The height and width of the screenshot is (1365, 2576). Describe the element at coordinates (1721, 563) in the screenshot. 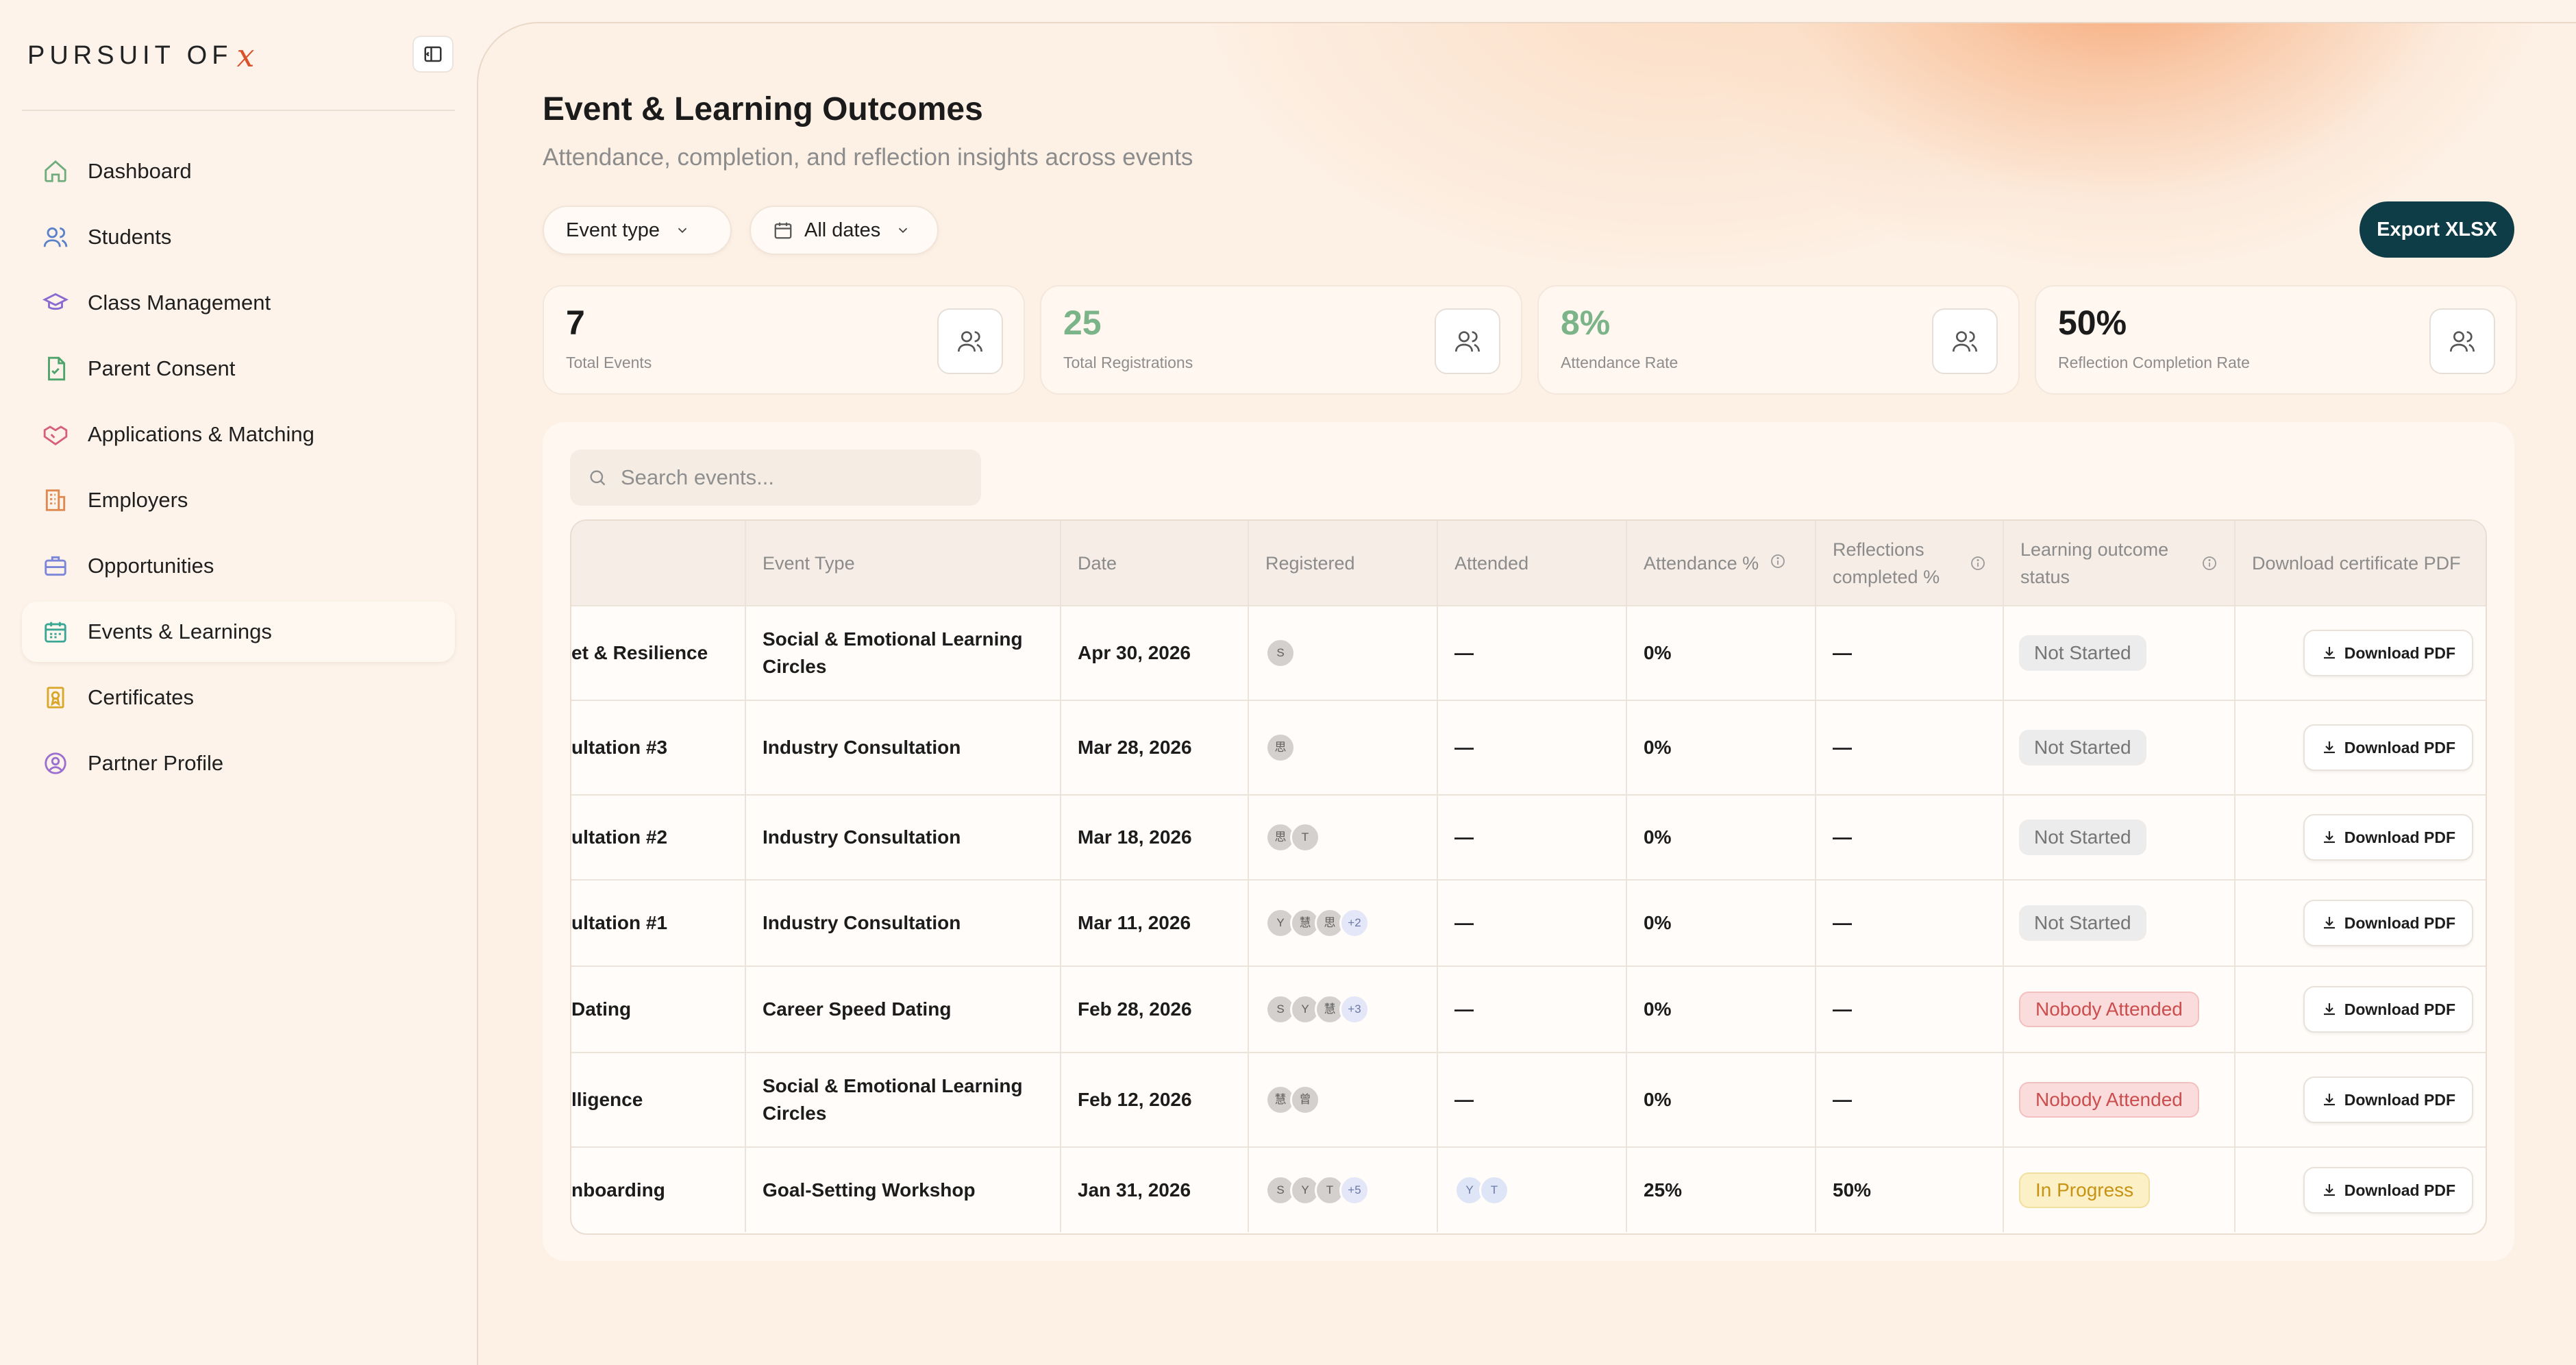

I see `column-header-attendance-pct: Attendance %` at that location.